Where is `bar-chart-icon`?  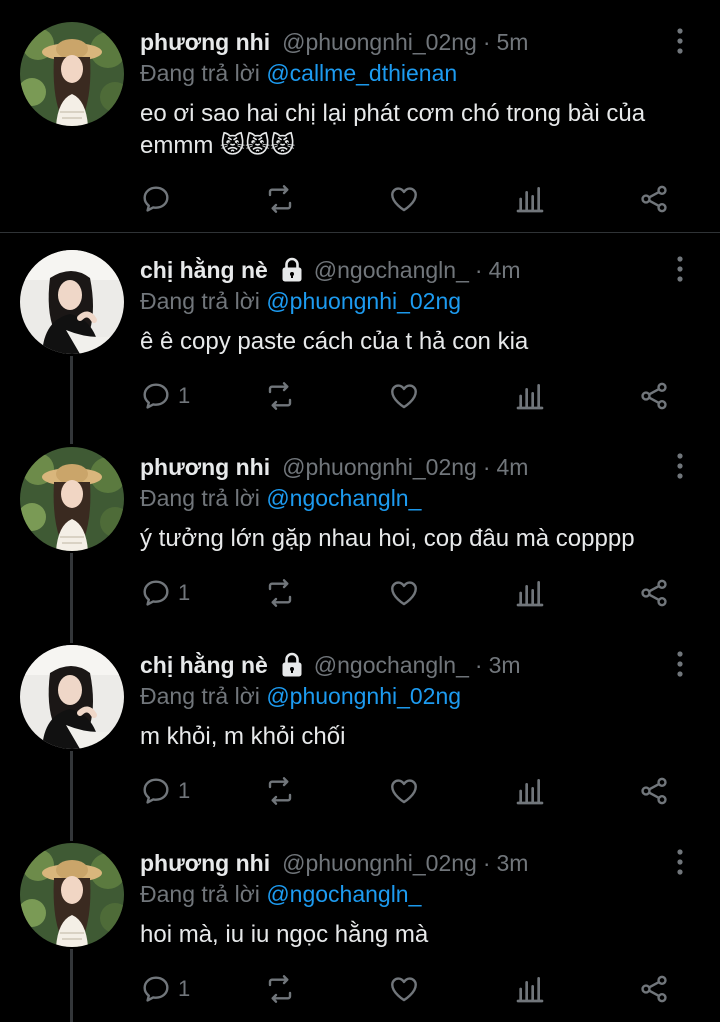 bar-chart-icon is located at coordinates (530, 593).